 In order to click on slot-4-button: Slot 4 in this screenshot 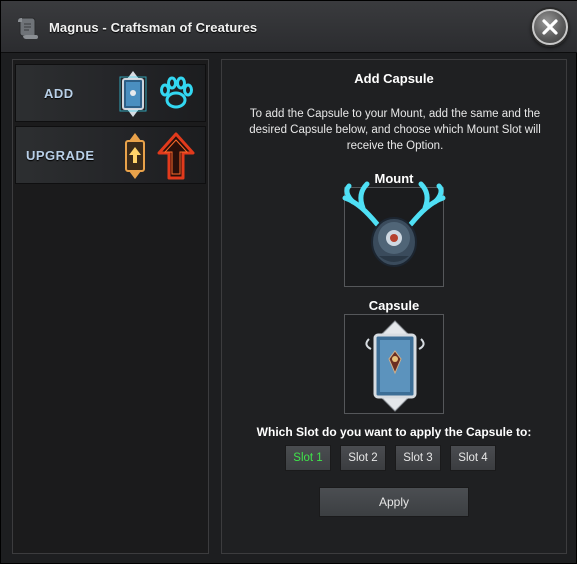, I will do `click(473, 458)`.